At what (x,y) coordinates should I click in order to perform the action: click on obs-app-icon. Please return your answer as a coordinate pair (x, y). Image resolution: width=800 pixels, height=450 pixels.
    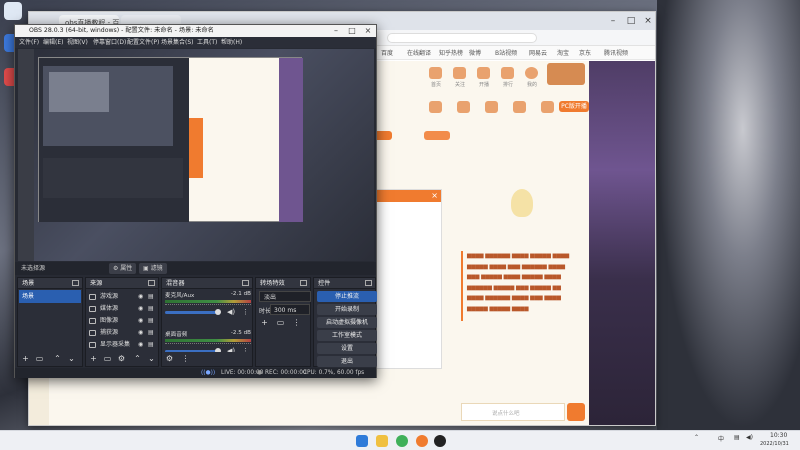
    Looking at the image, I should click on (440, 441).